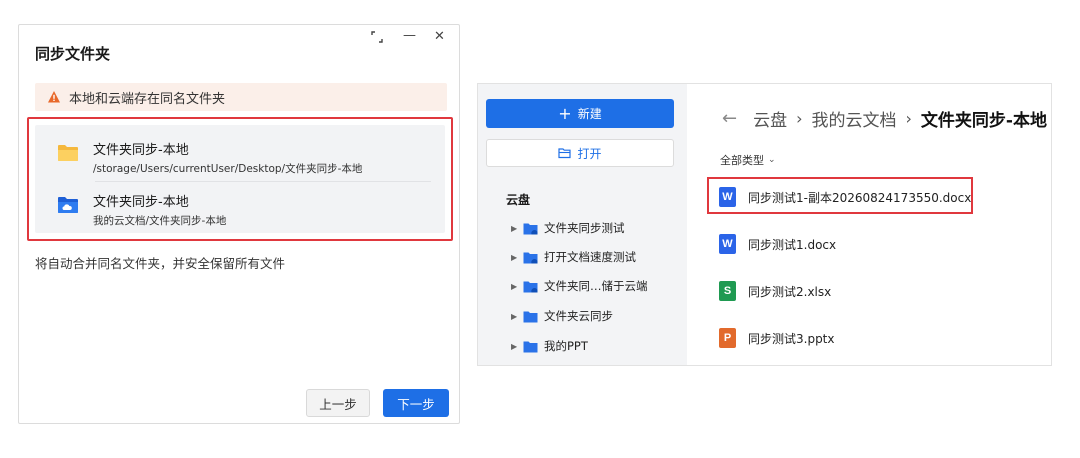 The height and width of the screenshot is (458, 1080). What do you see at coordinates (240, 207) in the screenshot?
I see `cloud-folder-row: 文件夹同步-本地 我的云文档/文件夹同步-本地` at bounding box center [240, 207].